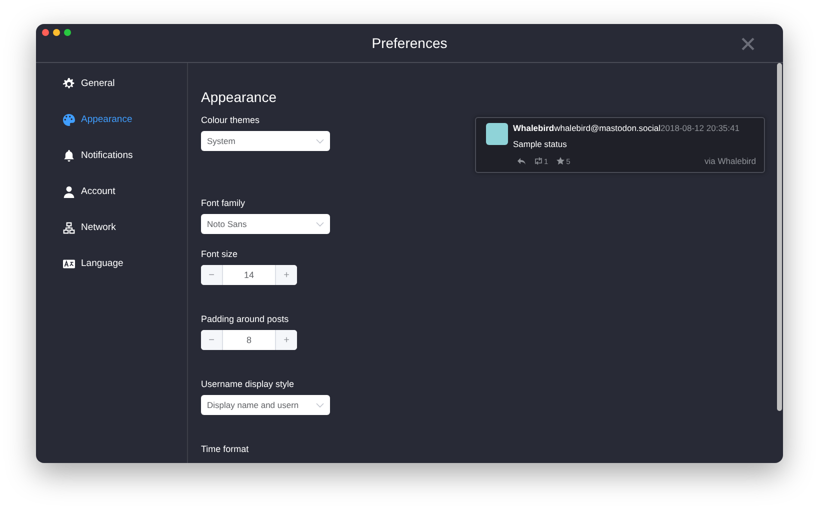 This screenshot has width=819, height=511. I want to click on sidebar-item: General, so click(125, 83).